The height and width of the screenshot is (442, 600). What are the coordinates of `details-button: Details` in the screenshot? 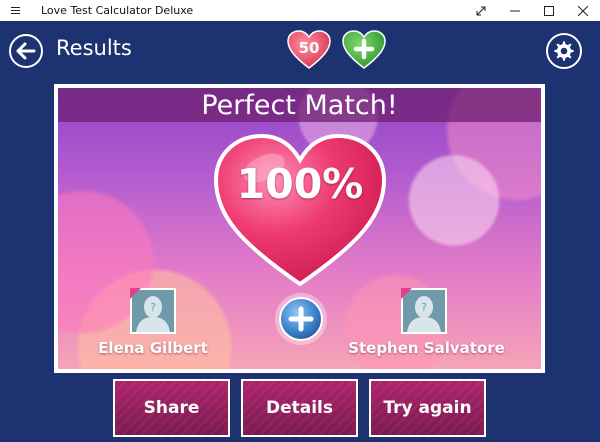 It's located at (299, 408).